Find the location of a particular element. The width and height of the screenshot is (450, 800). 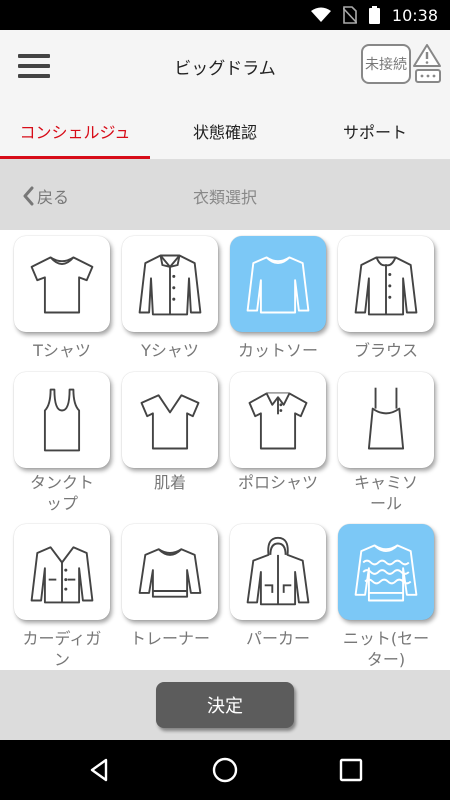

hoodie-icon is located at coordinates (278, 571).